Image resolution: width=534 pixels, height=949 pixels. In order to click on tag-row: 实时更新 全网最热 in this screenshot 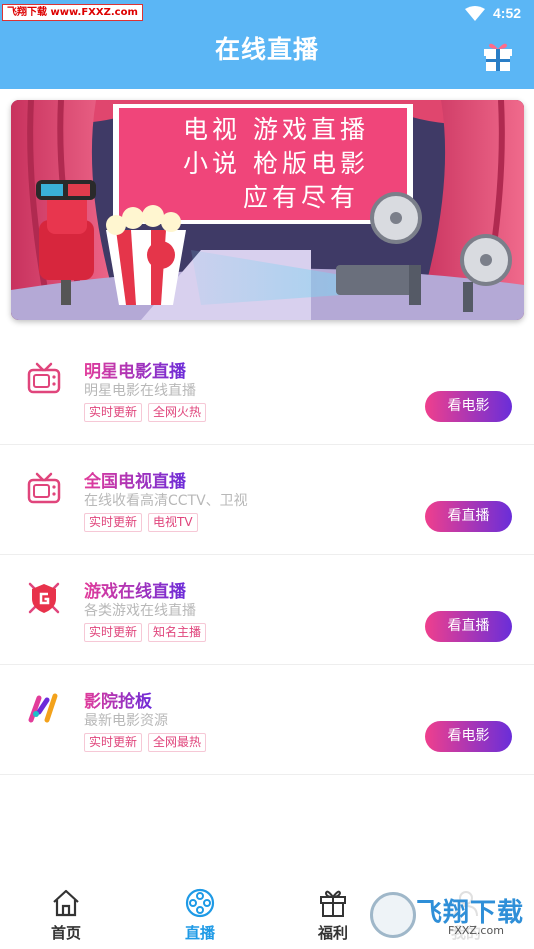, I will do `click(145, 742)`.